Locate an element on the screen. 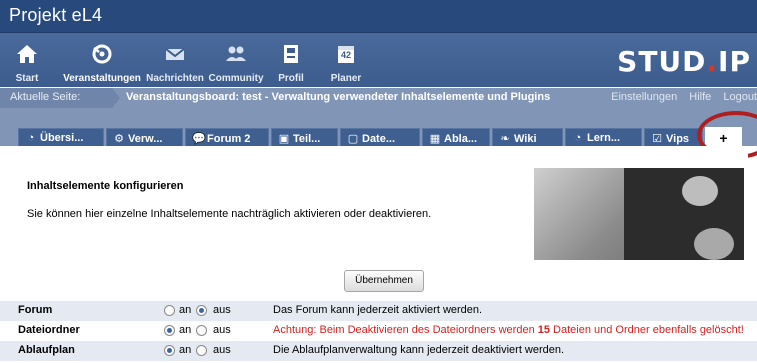 Image resolution: width=757 pixels, height=363 pixels. nav-profil: Profil is located at coordinates (291, 60).